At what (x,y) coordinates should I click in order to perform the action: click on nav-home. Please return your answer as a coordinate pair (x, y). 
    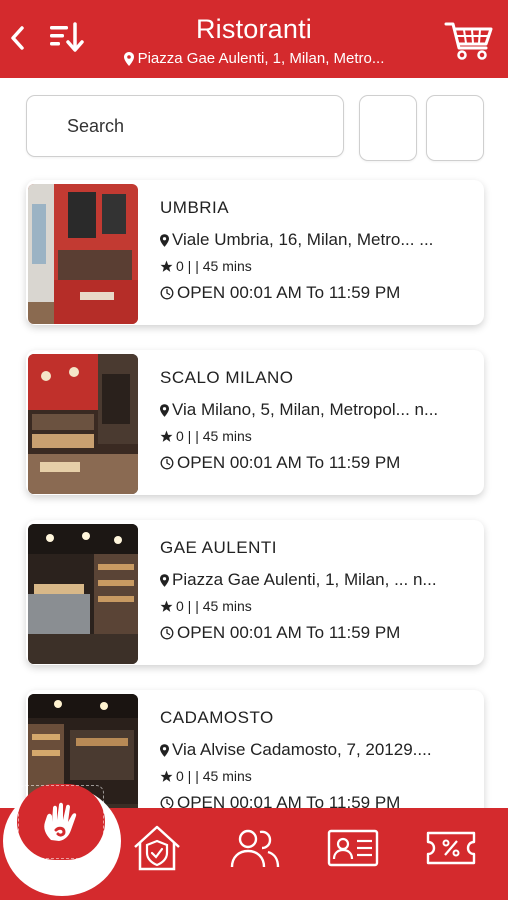
    Looking at the image, I should click on (157, 848).